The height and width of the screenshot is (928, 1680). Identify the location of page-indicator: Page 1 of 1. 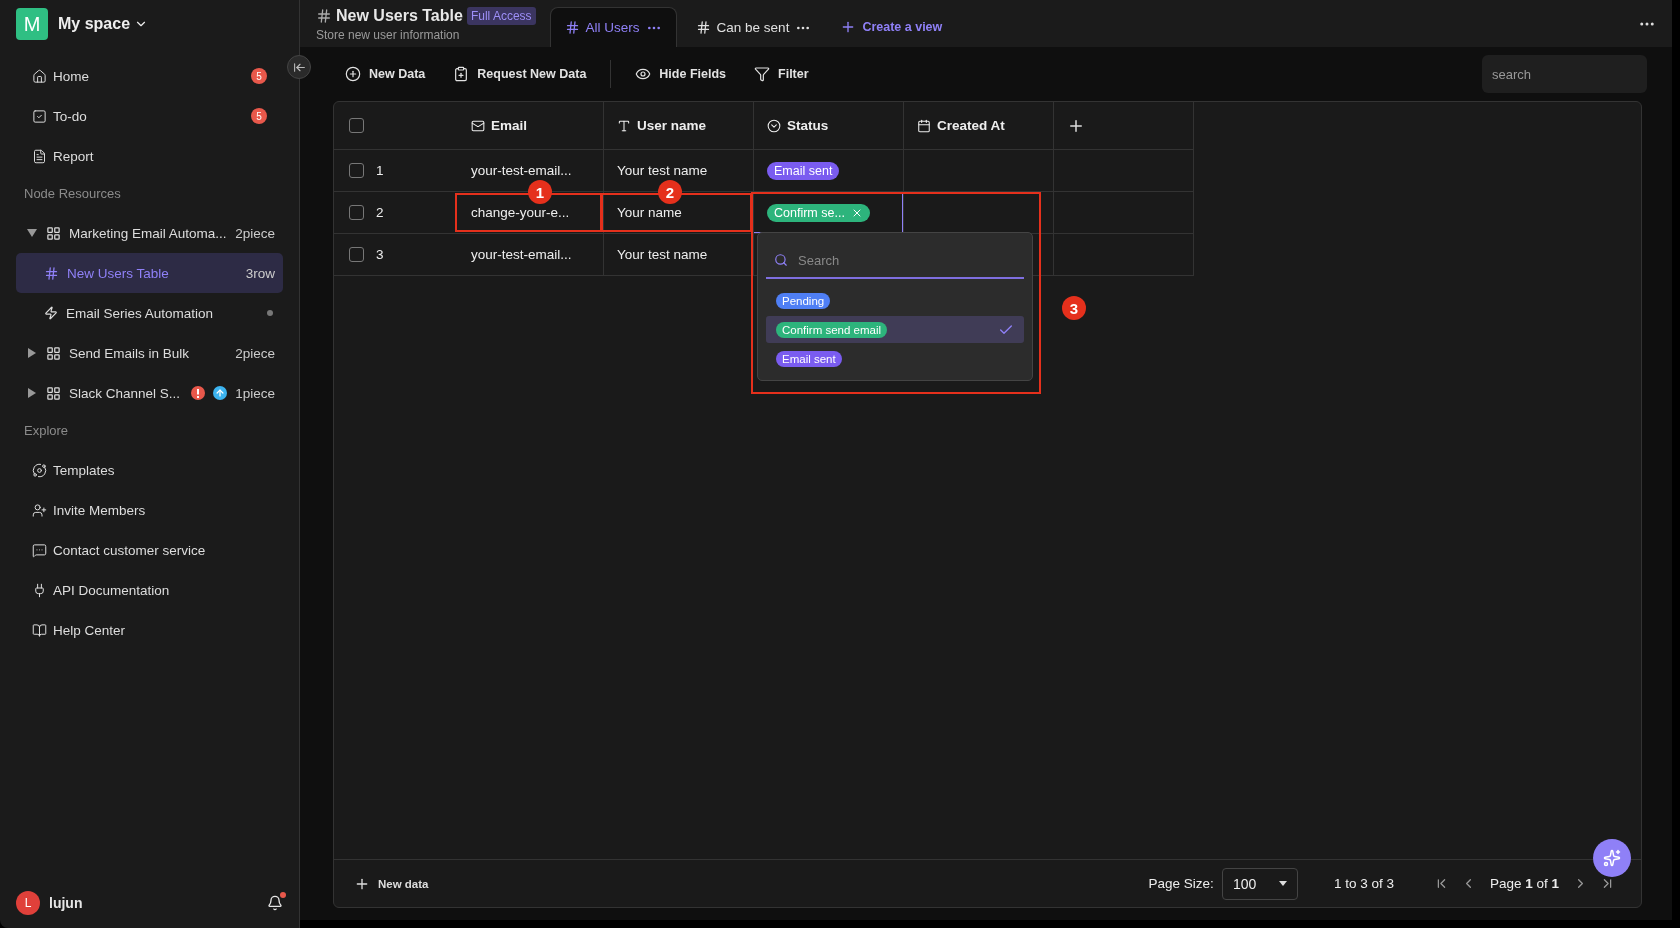
(1524, 883).